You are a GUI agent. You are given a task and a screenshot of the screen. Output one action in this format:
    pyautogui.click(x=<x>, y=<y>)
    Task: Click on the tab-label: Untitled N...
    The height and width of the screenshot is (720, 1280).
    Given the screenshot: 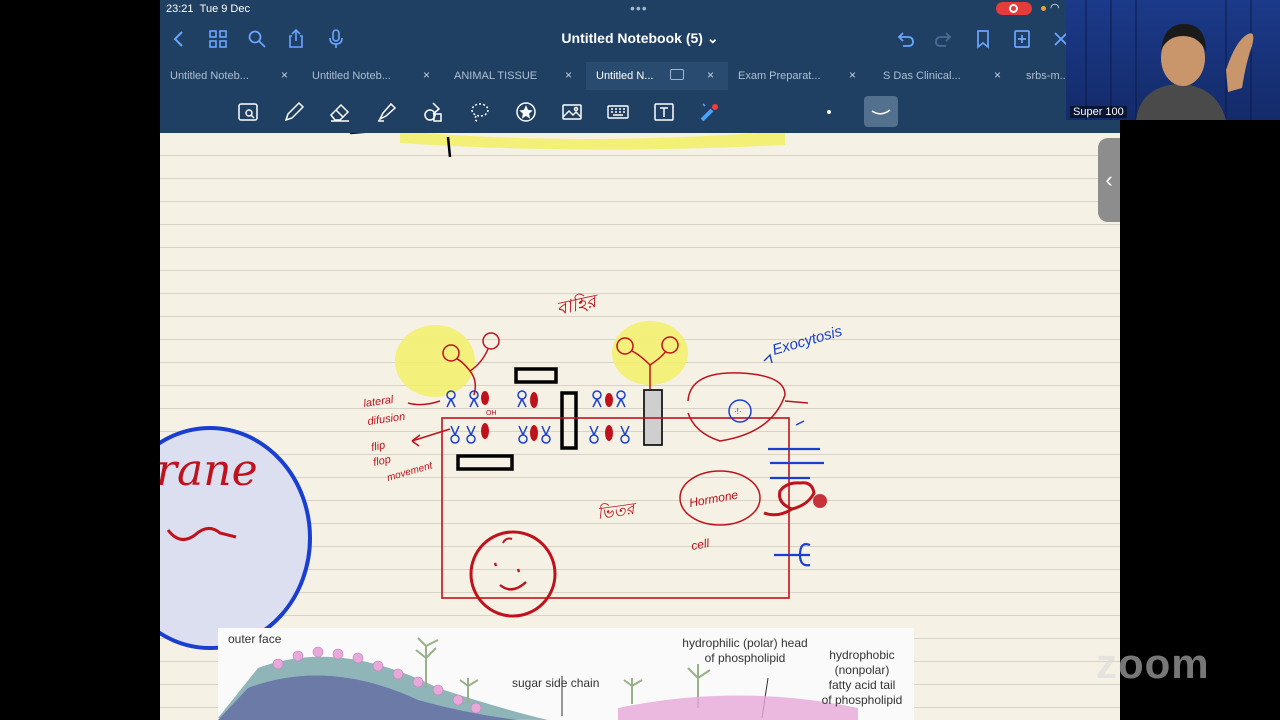 What is the action you would take?
    pyautogui.click(x=625, y=76)
    